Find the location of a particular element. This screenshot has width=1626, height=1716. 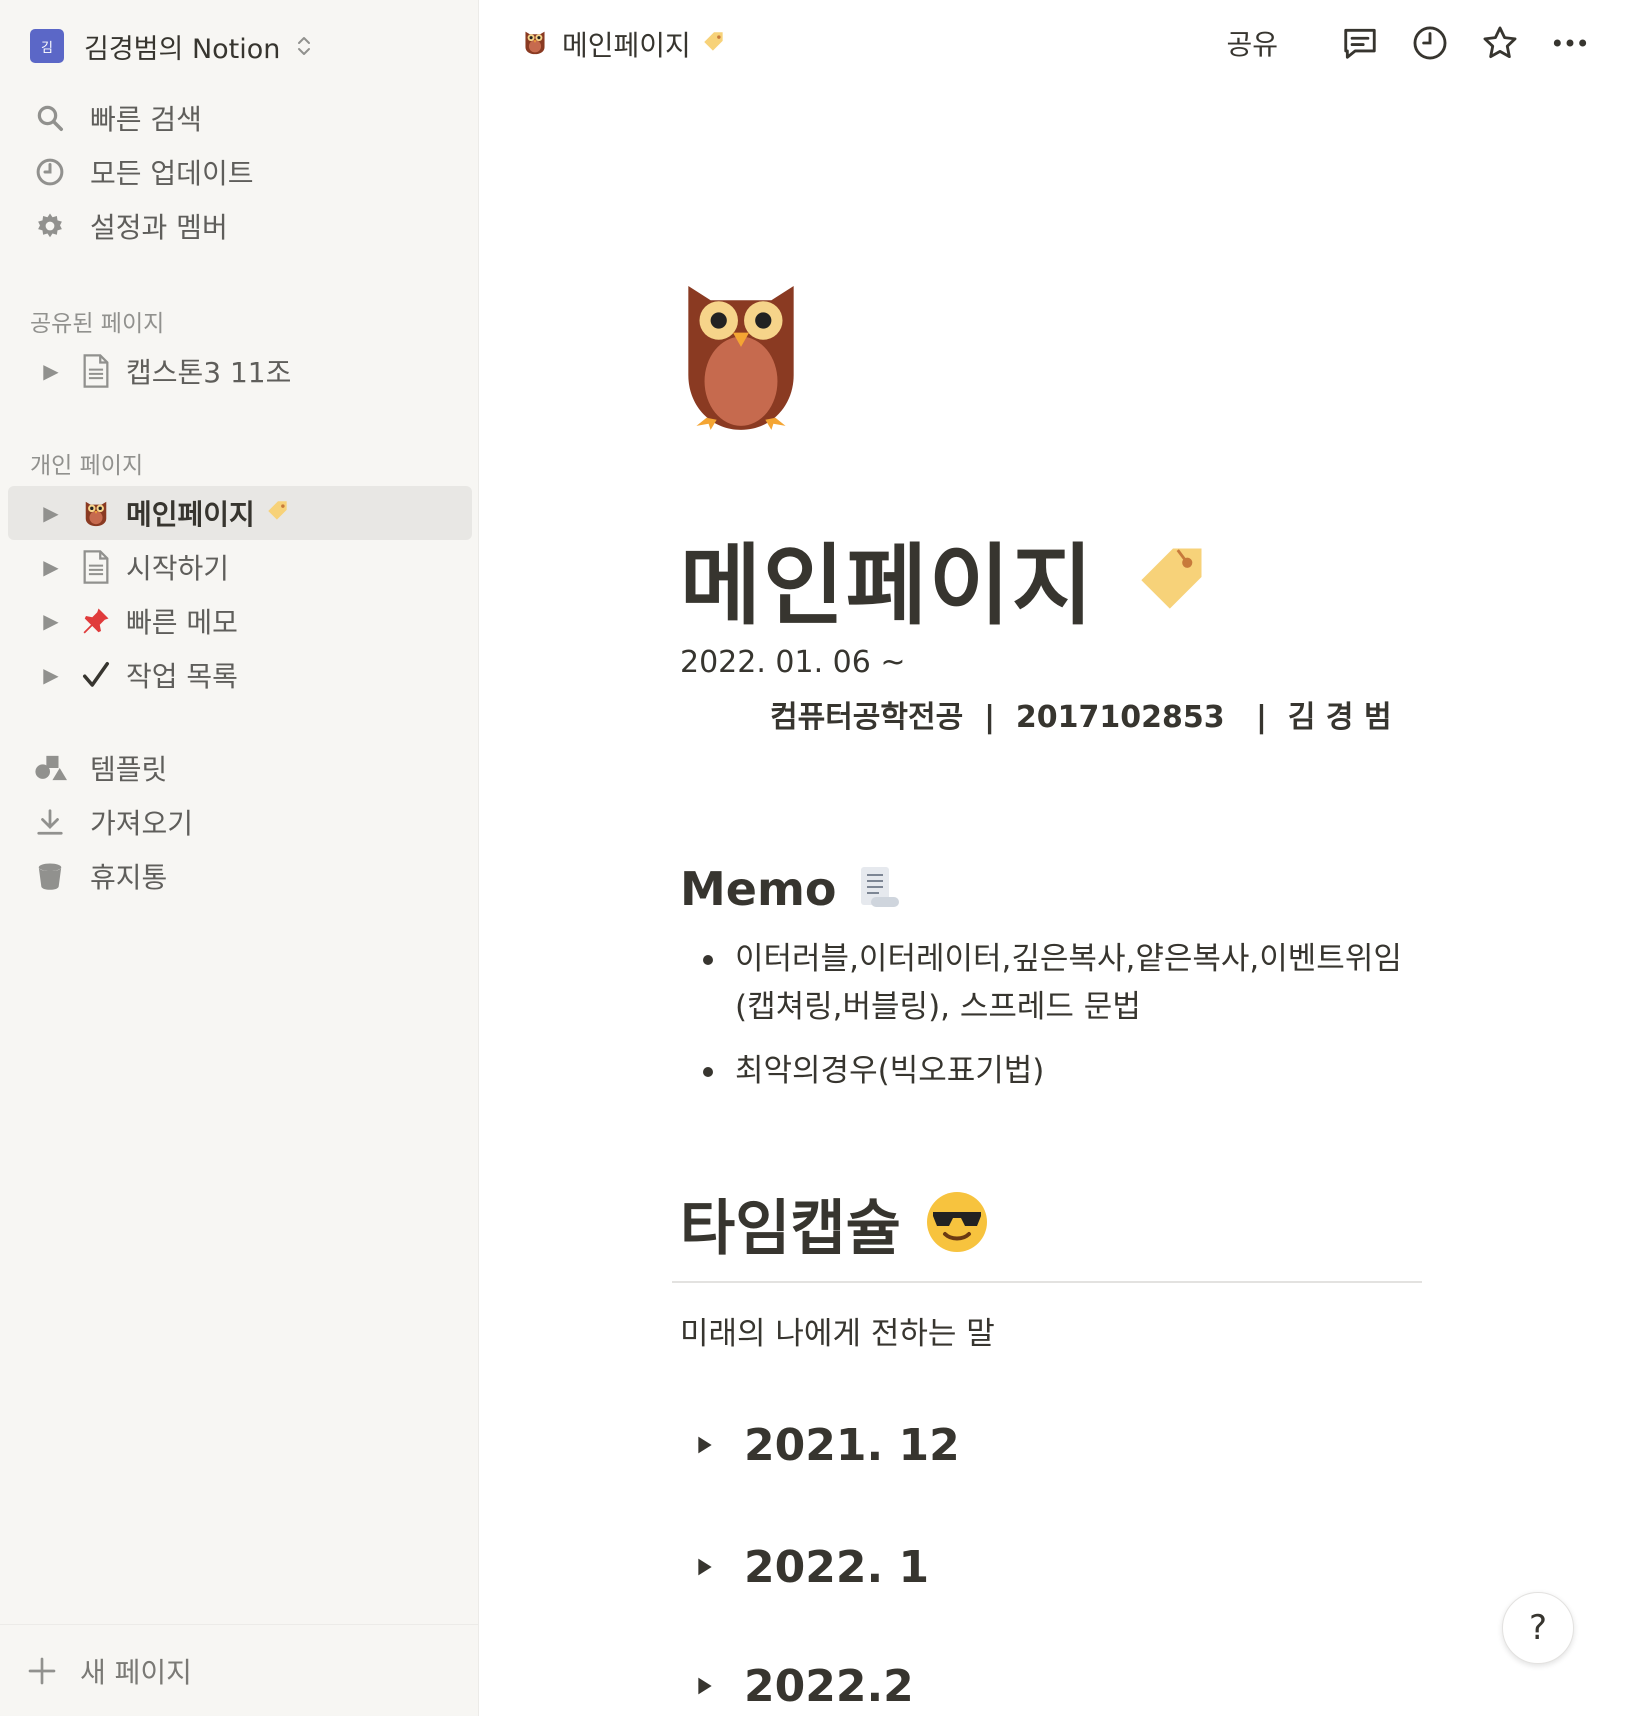

favorite-star-icon is located at coordinates (1500, 43).